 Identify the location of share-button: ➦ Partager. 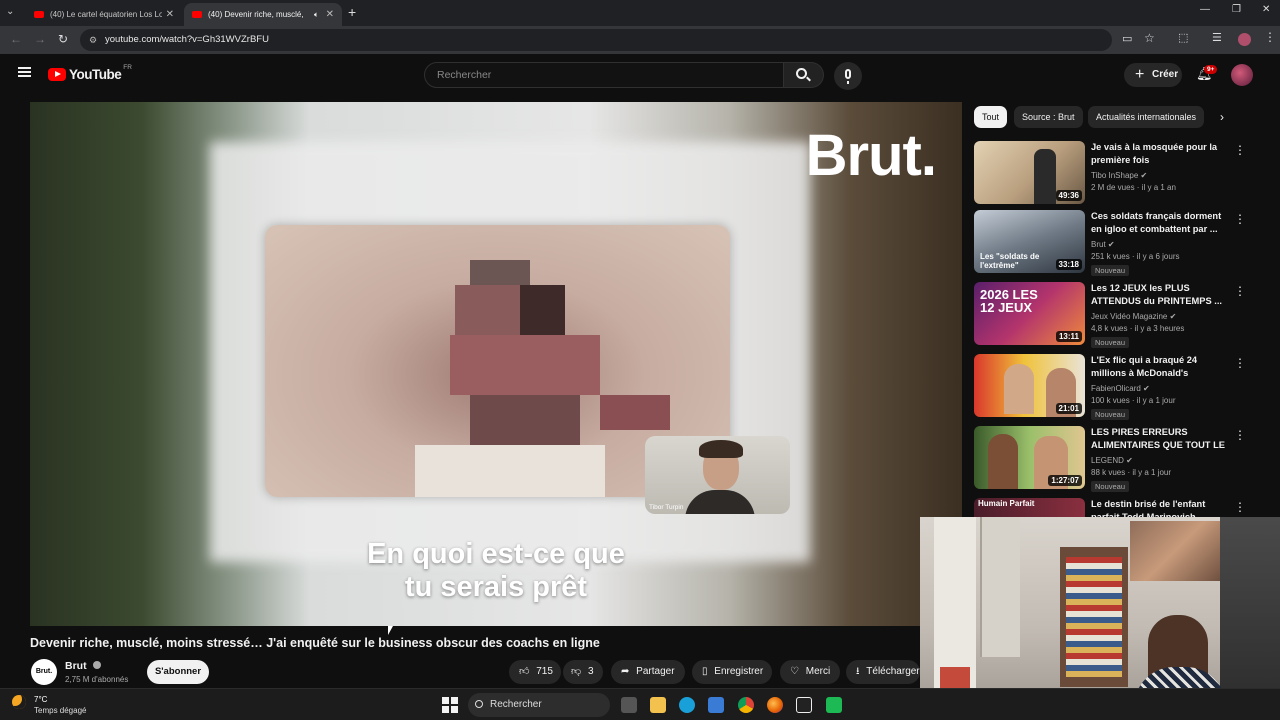
(648, 672).